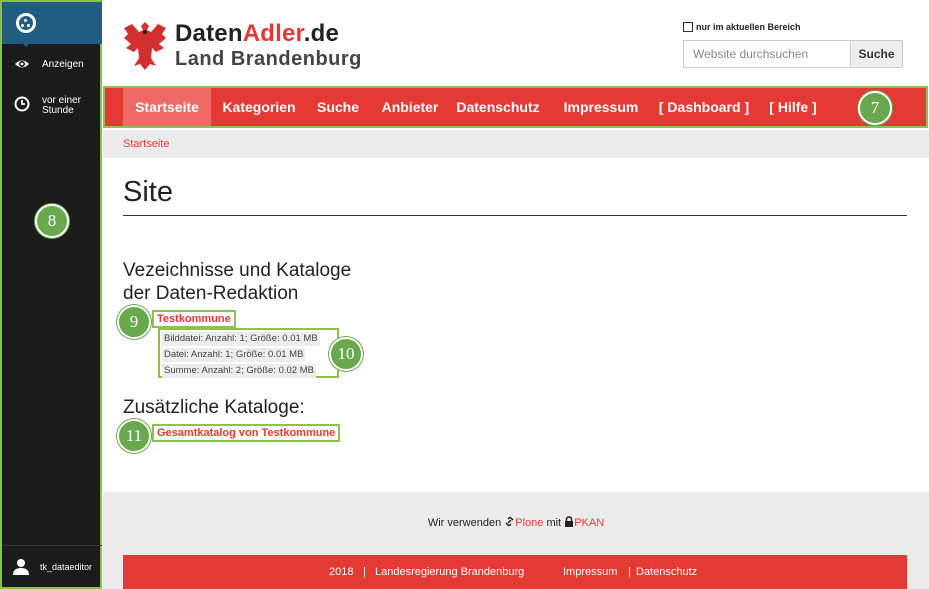 This screenshot has height=589, width=929. Describe the element at coordinates (589, 523) in the screenshot. I see `pkan-link: PKAN` at that location.